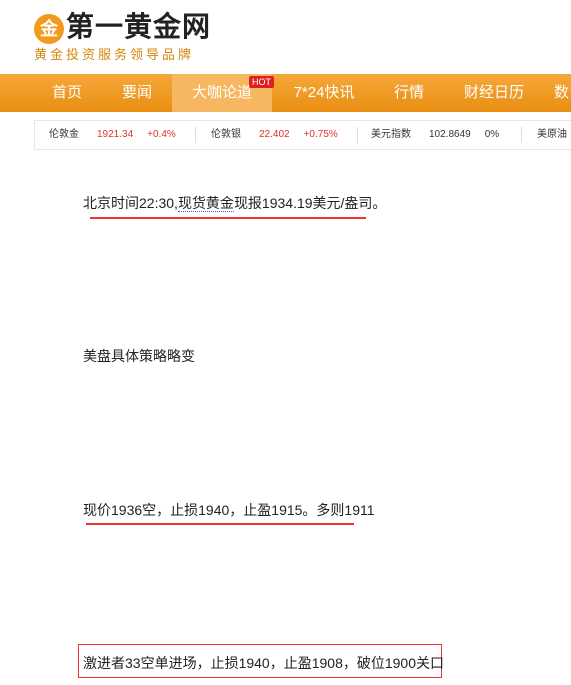  I want to click on logo-coin-icon: 金, so click(49, 29).